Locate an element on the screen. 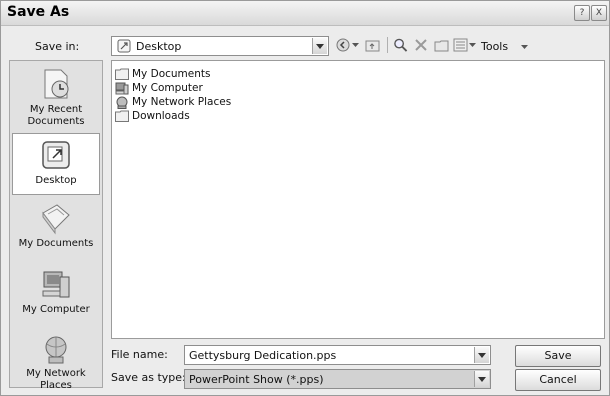 The height and width of the screenshot is (396, 610). new-folder-icon is located at coordinates (441, 45).